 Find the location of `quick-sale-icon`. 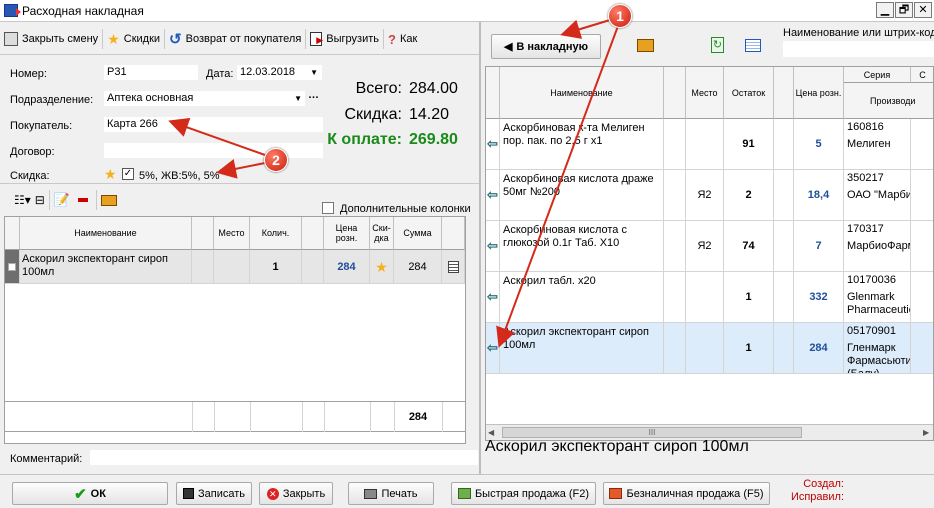

quick-sale-icon is located at coordinates (464, 493).